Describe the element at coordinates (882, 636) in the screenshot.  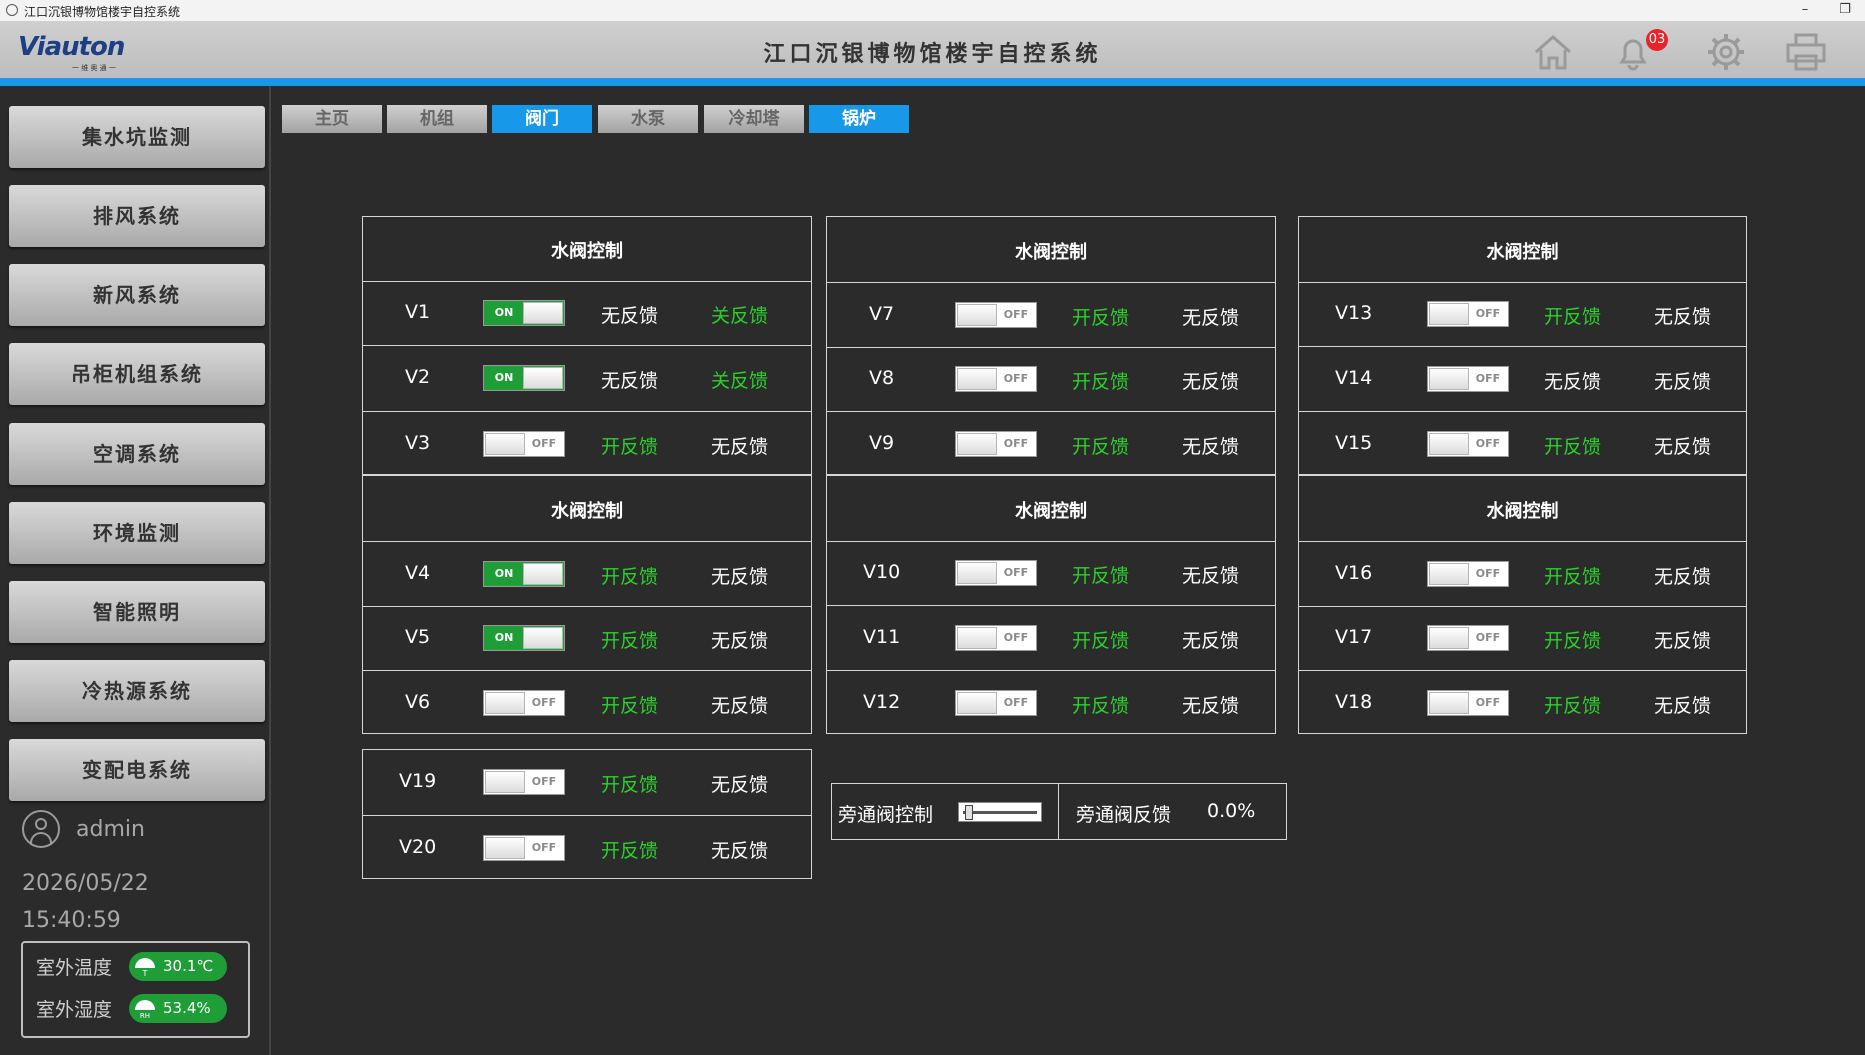
I see `valve-name: V11` at that location.